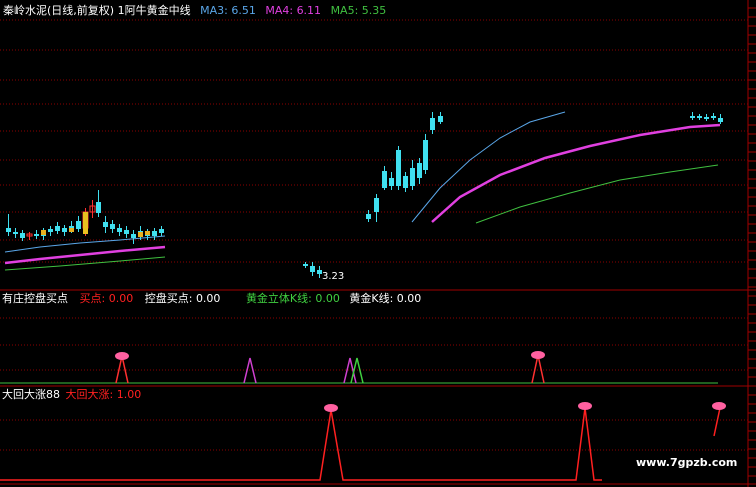 Image resolution: width=756 pixels, height=487 pixels. What do you see at coordinates (121, 298) in the screenshot?
I see `buy-point-value: 0.00` at bounding box center [121, 298].